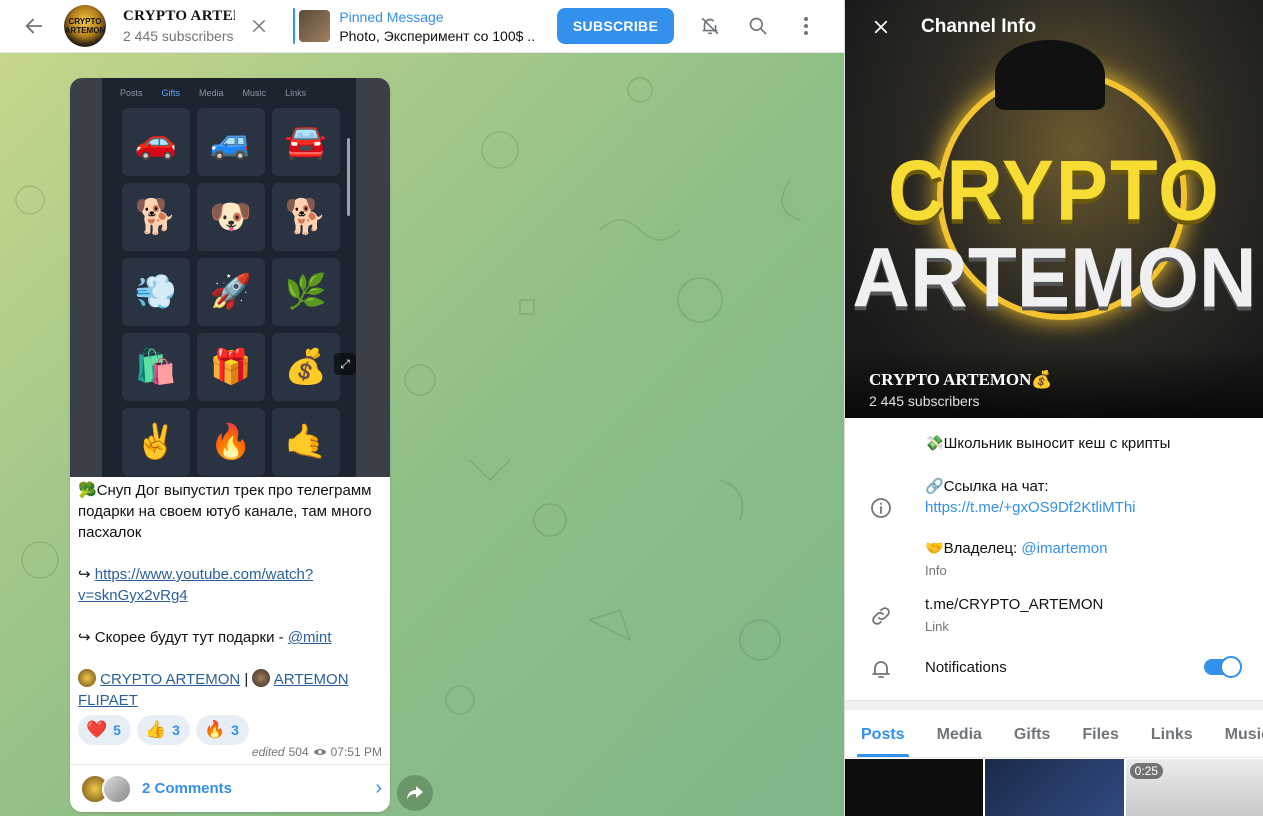 The image size is (1263, 816). What do you see at coordinates (211, 93) in the screenshot?
I see `phone-tab: Media` at bounding box center [211, 93].